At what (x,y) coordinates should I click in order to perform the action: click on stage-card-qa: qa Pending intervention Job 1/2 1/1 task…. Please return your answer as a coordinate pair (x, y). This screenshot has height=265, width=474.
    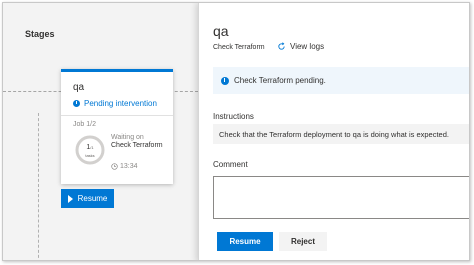
    Looking at the image, I should click on (117, 126).